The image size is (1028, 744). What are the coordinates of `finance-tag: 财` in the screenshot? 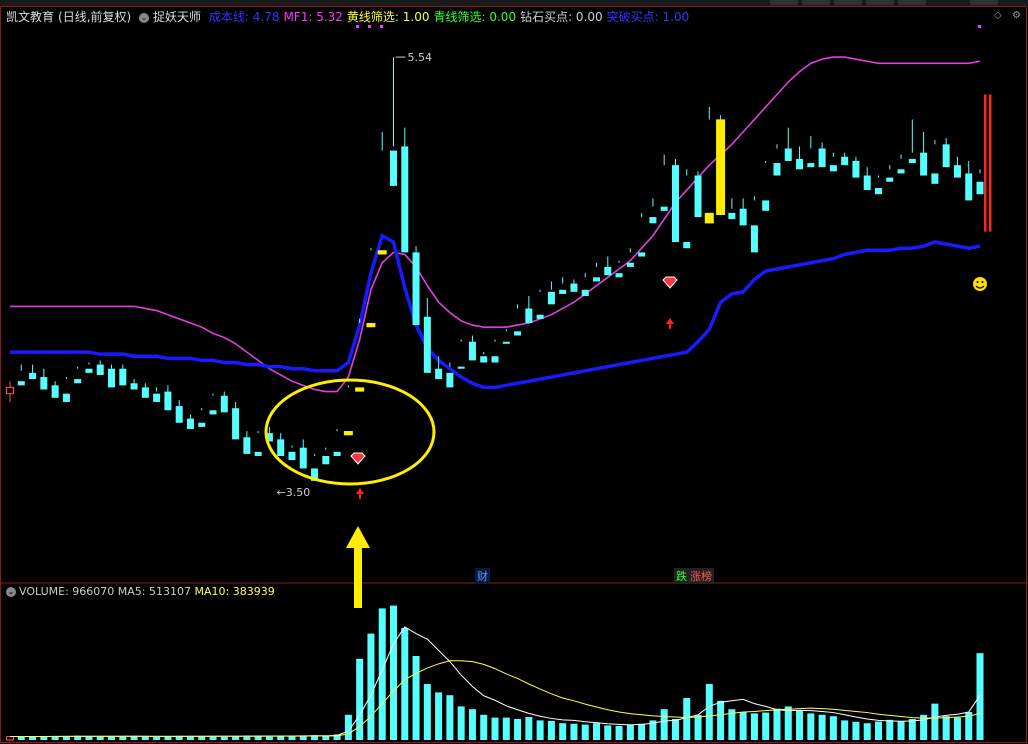 It's located at (482, 576).